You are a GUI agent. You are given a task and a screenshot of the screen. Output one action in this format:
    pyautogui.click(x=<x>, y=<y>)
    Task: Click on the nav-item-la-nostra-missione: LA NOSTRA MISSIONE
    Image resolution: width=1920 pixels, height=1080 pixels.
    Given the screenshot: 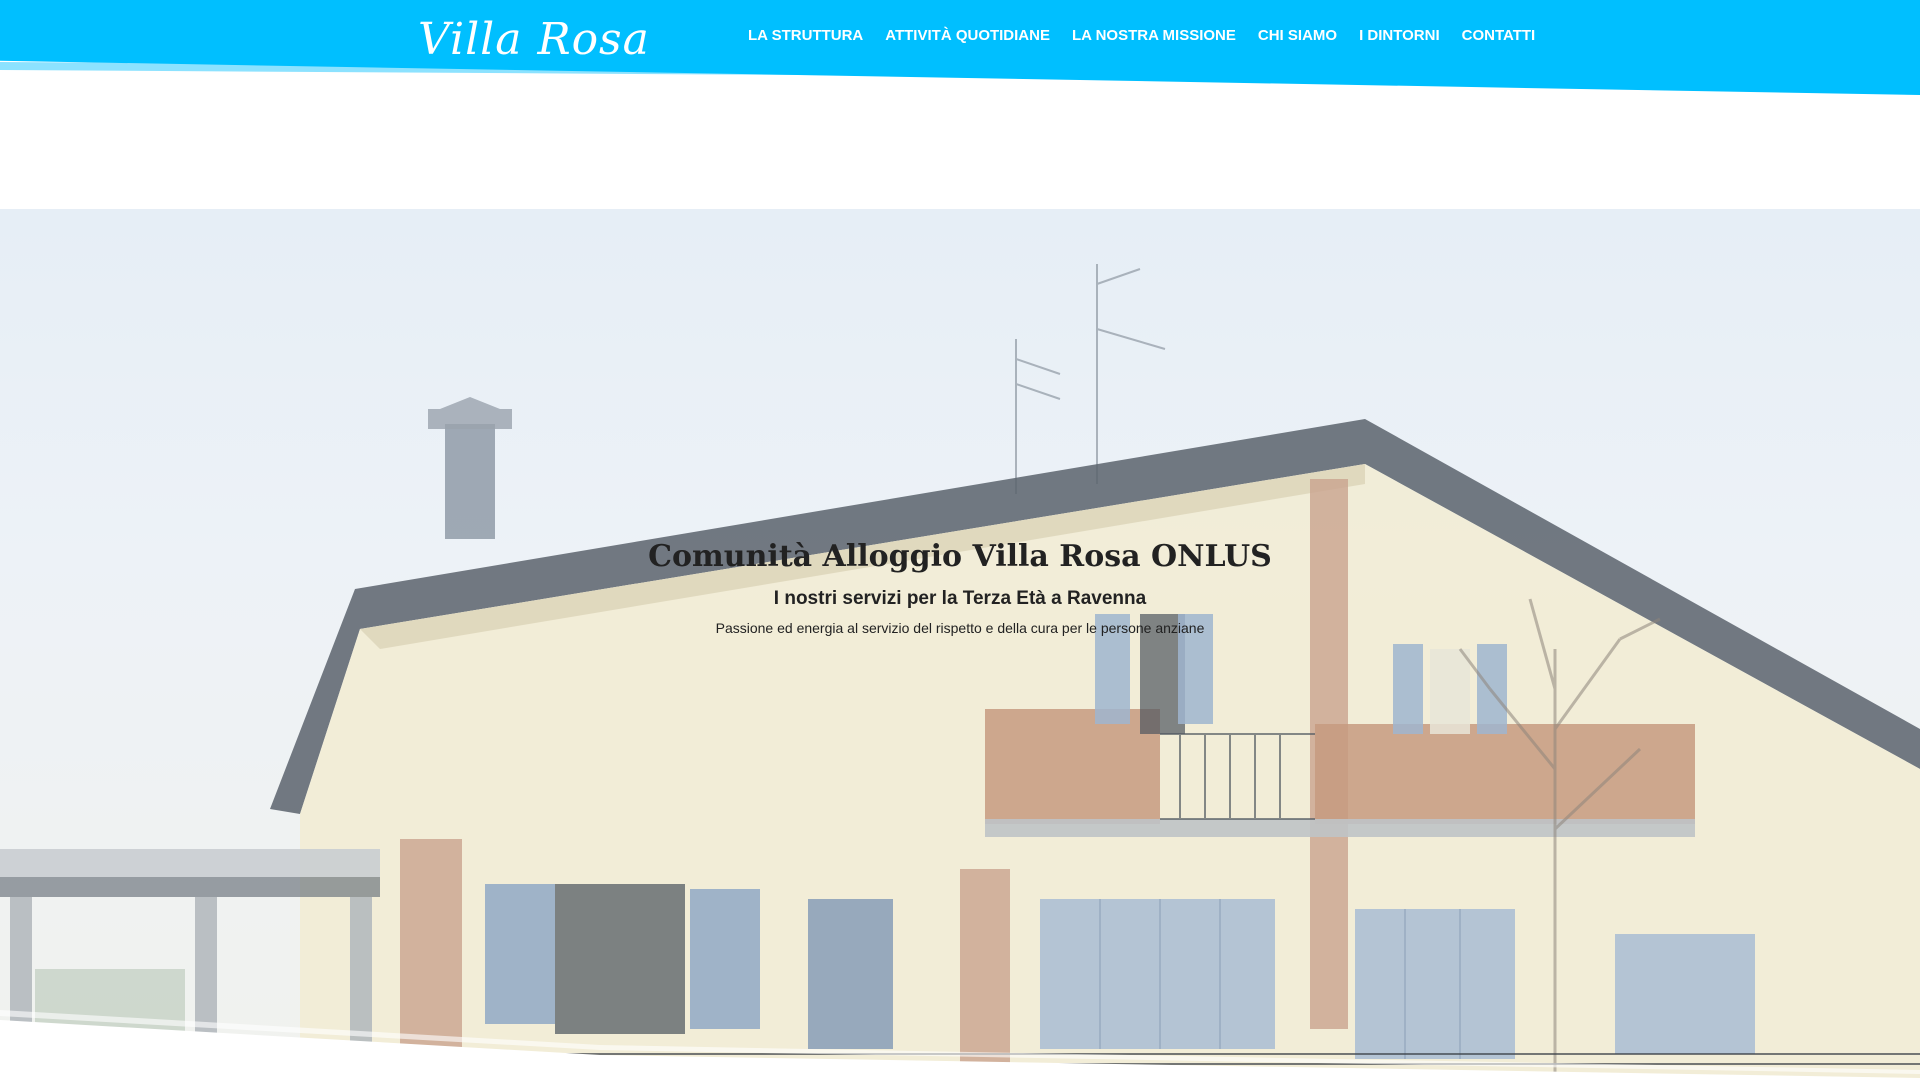 What is the action you would take?
    pyautogui.click(x=1154, y=35)
    